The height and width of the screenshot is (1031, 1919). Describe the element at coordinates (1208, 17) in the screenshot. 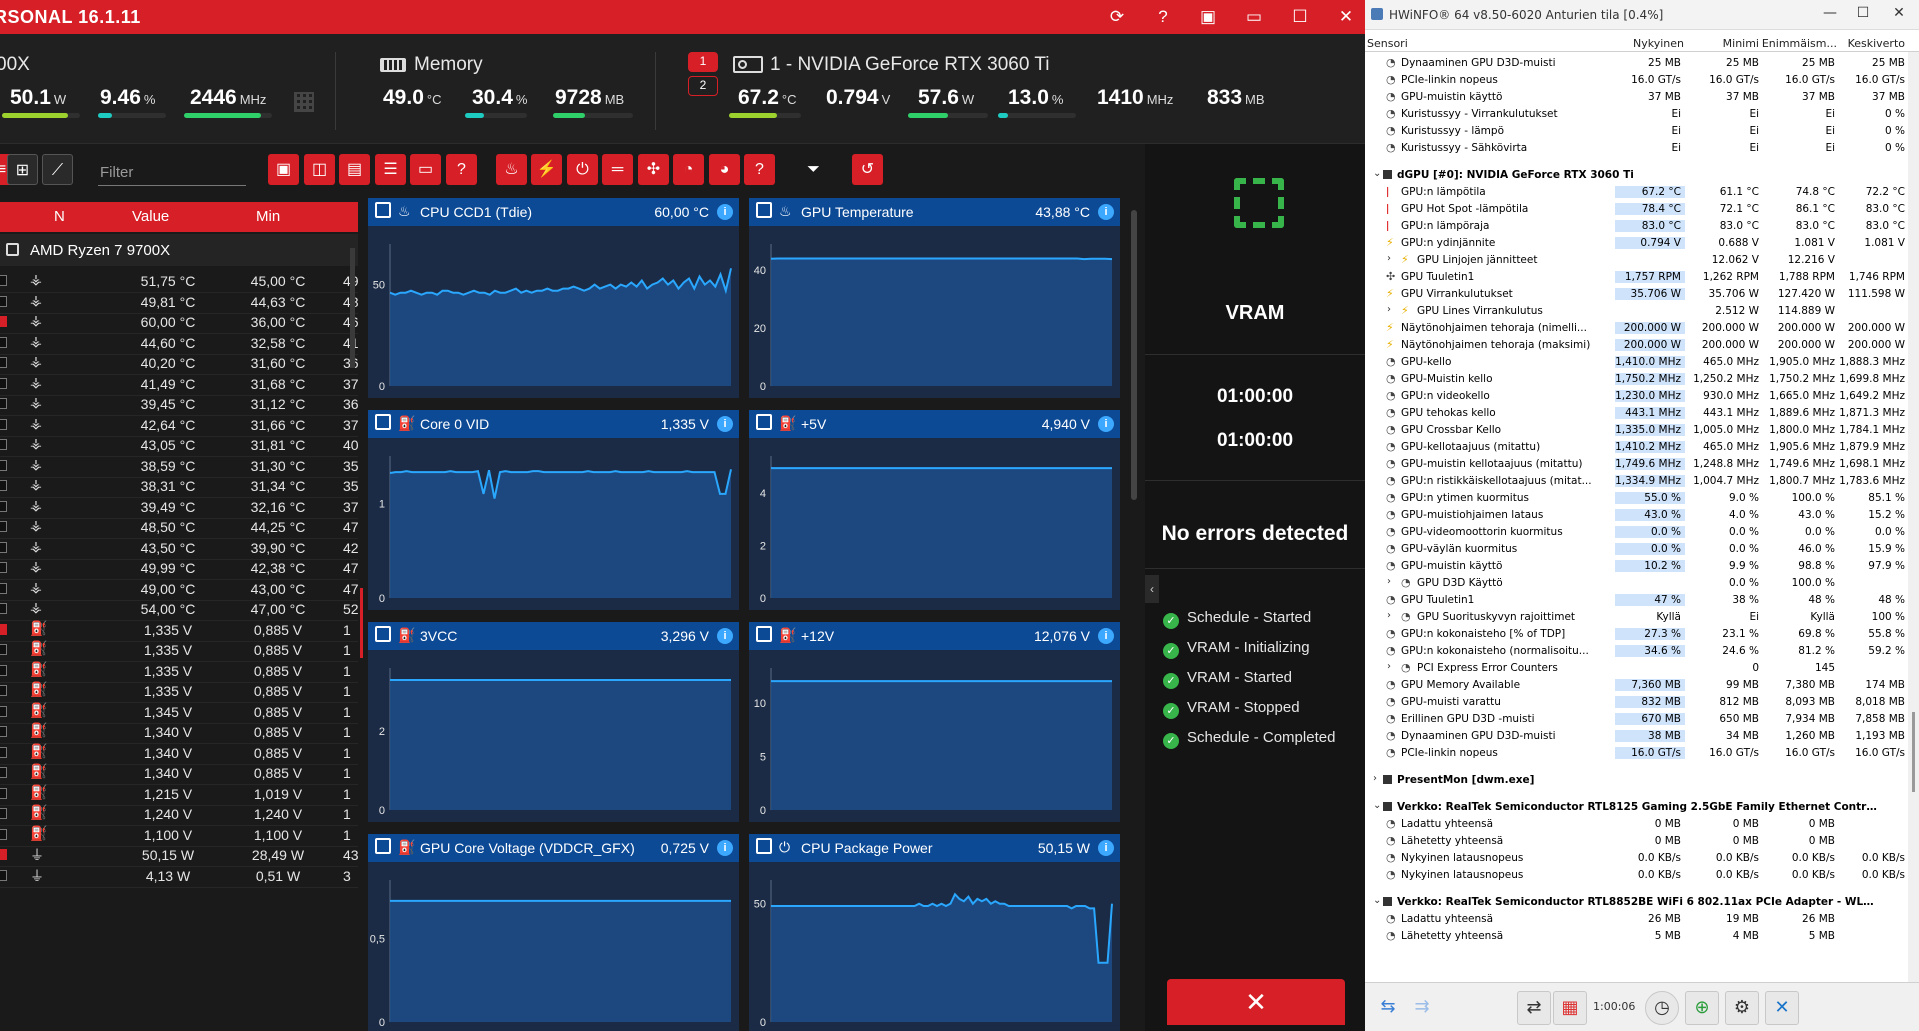

I see `camera-icon: ▣` at that location.